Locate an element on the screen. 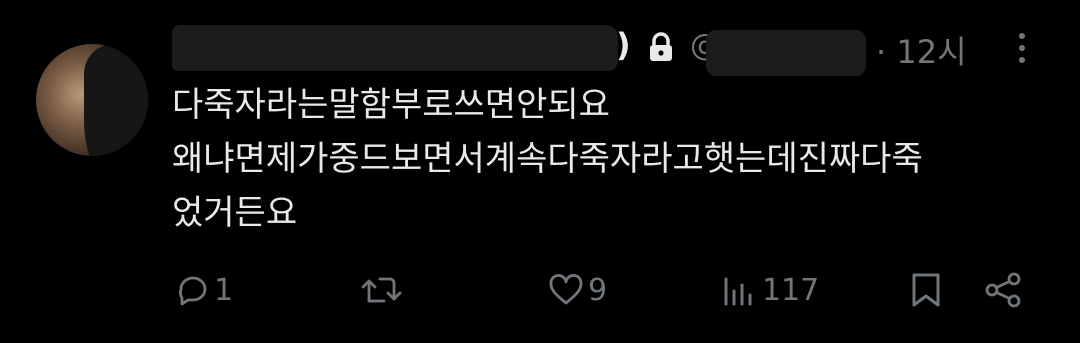 The width and height of the screenshot is (1080, 343). lock-icon is located at coordinates (661, 46).